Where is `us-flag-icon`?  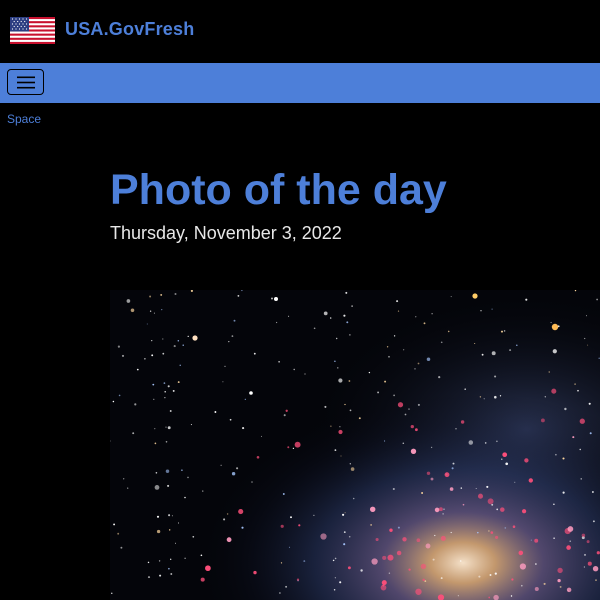
us-flag-icon is located at coordinates (32, 30).